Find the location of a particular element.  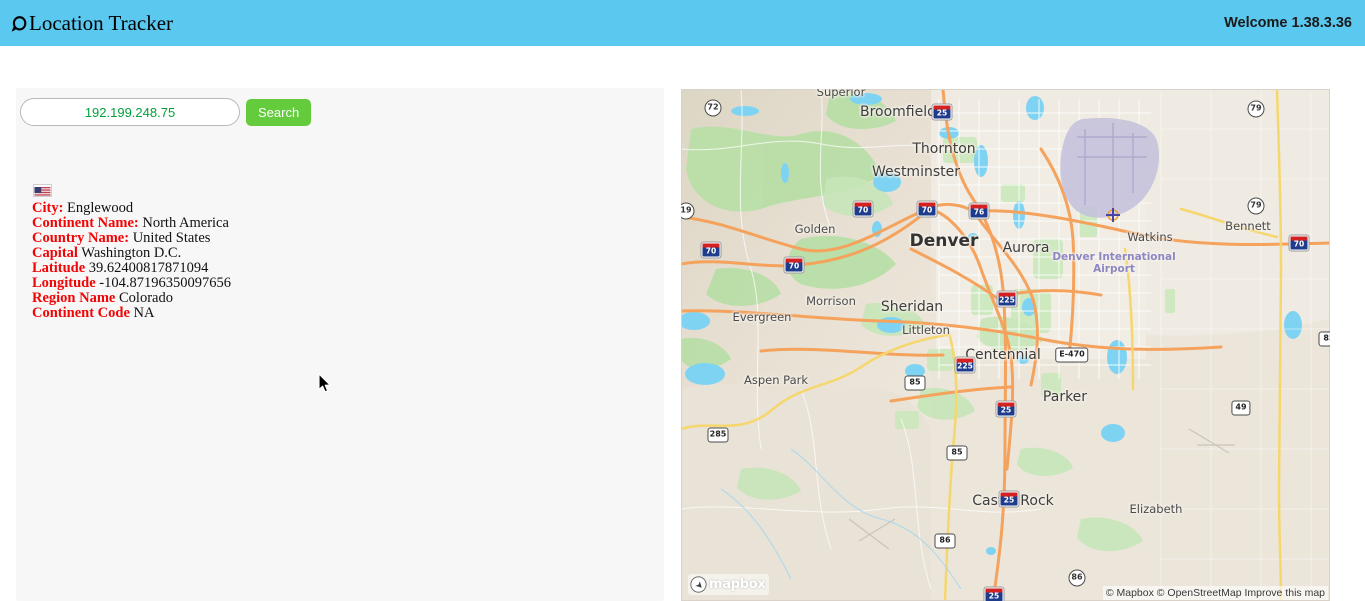

search-row: Search is located at coordinates (165, 112).